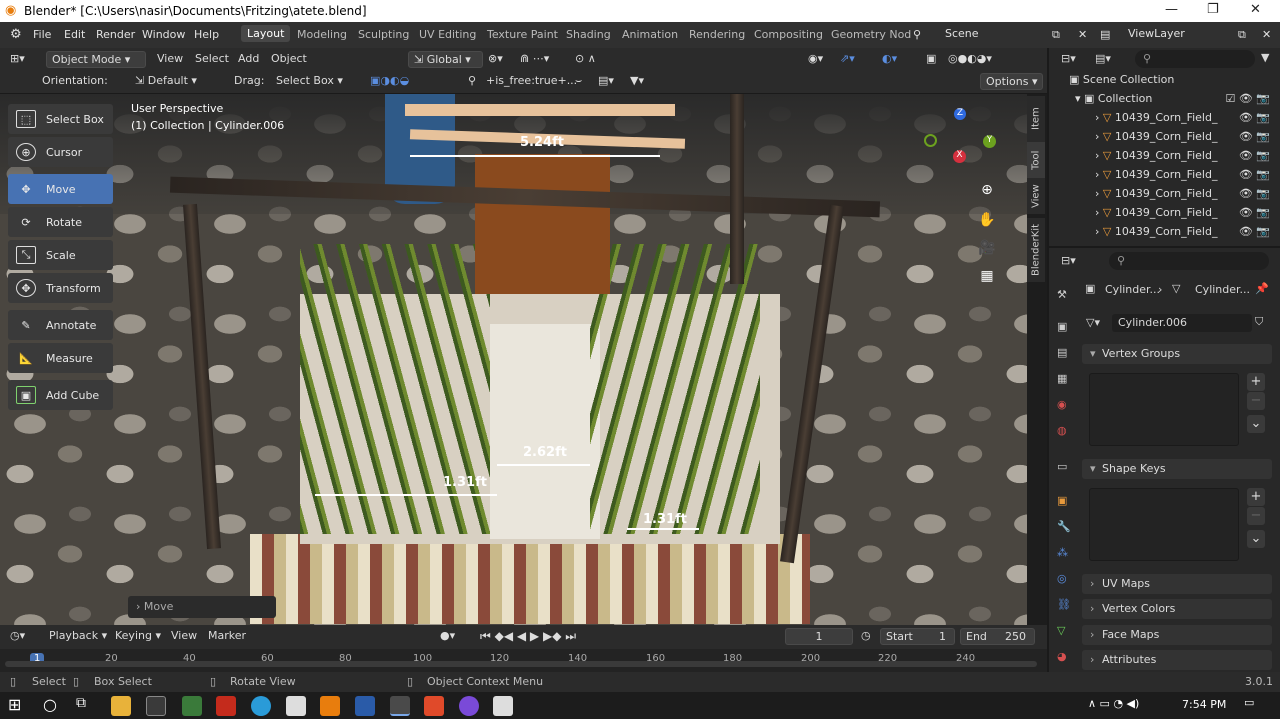 The image size is (1280, 719). Describe the element at coordinates (930, 140) in the screenshot. I see `gizmo-neg-y-icon` at that location.